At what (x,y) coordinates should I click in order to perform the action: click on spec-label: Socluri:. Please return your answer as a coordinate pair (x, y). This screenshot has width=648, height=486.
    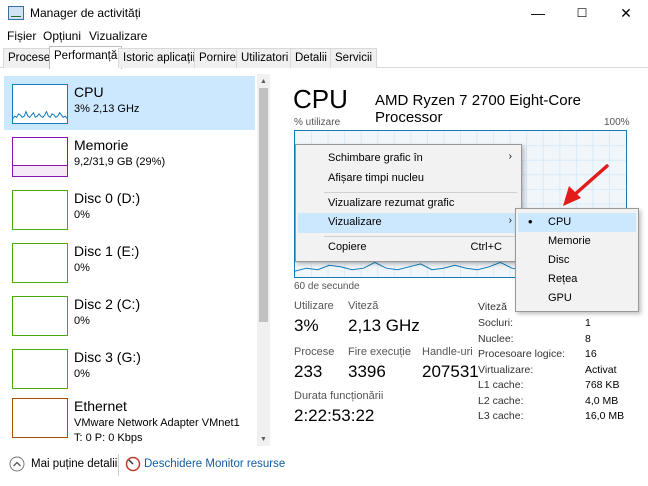
    Looking at the image, I should click on (496, 323).